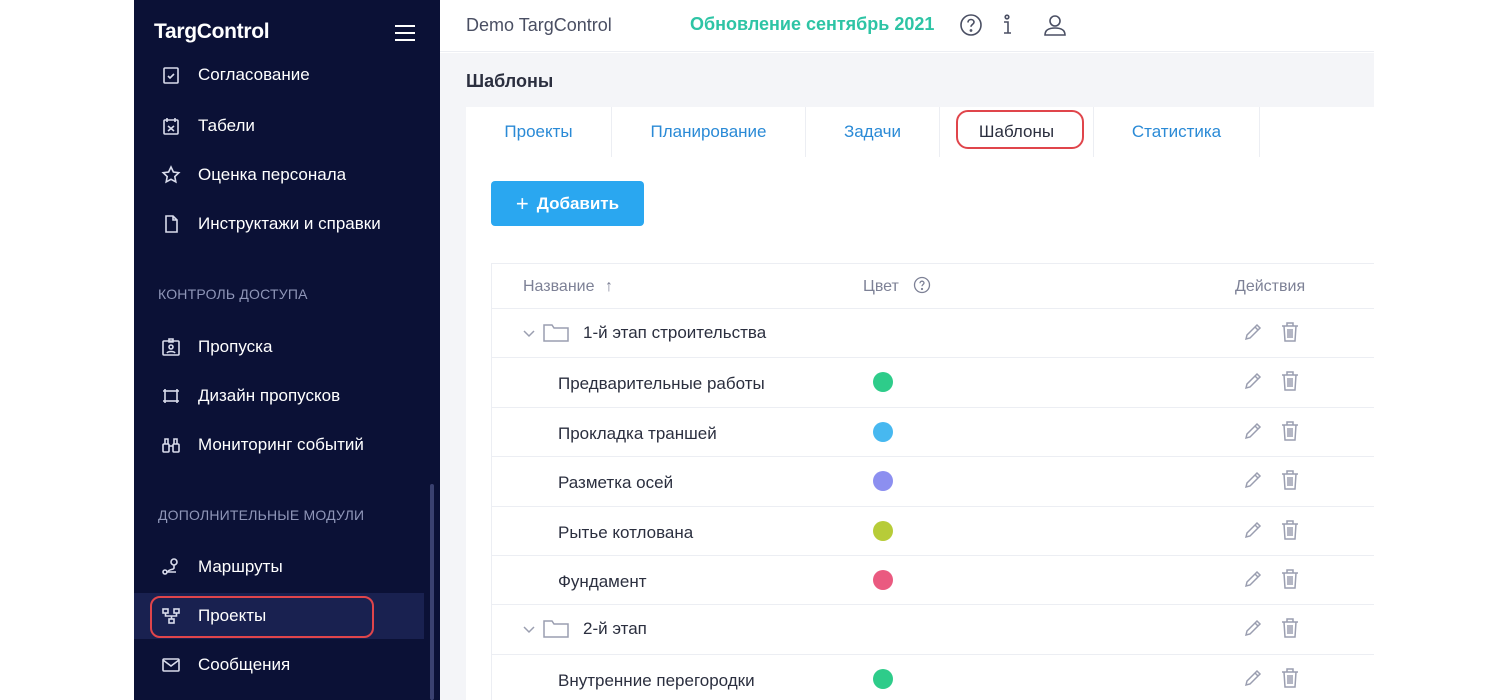 The width and height of the screenshot is (1500, 700). I want to click on add-button: + Добавить, so click(567, 203).